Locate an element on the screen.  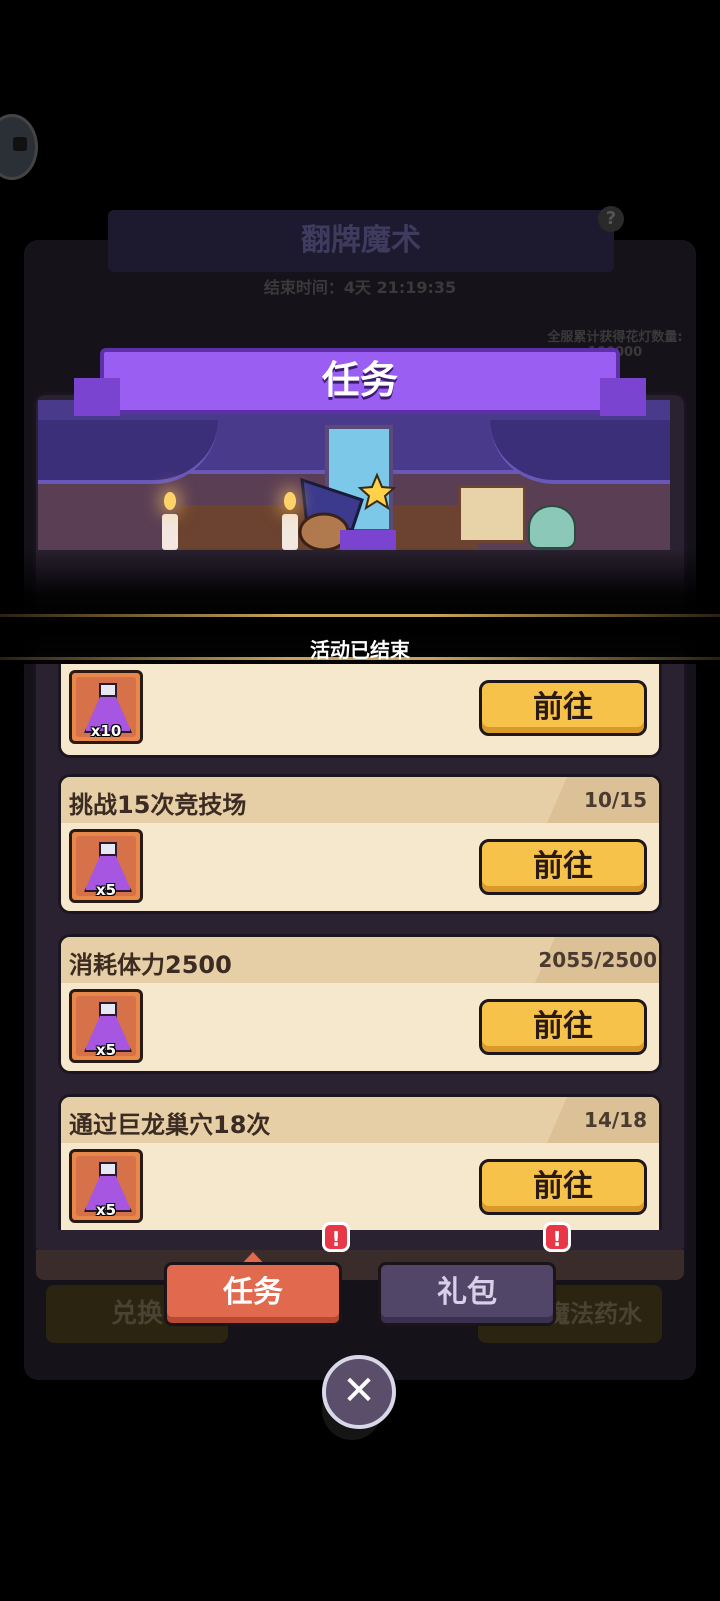
candle-flame-right is located at coordinates (290, 501).